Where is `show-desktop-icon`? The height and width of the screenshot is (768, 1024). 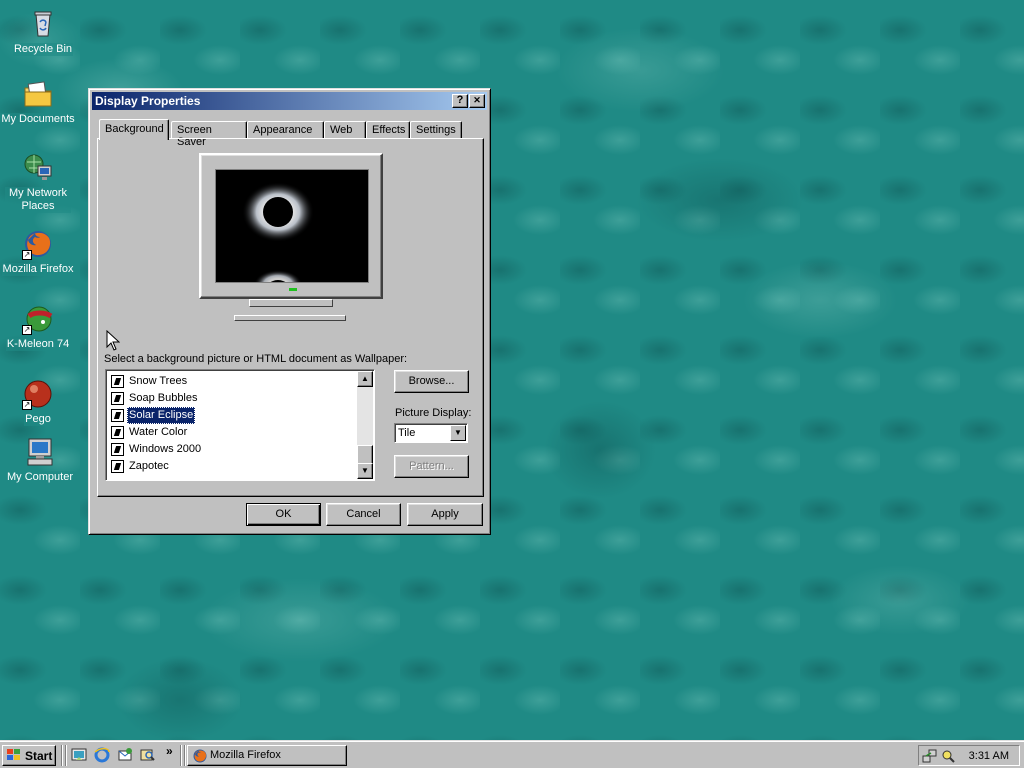
show-desktop-icon is located at coordinates (80, 756).